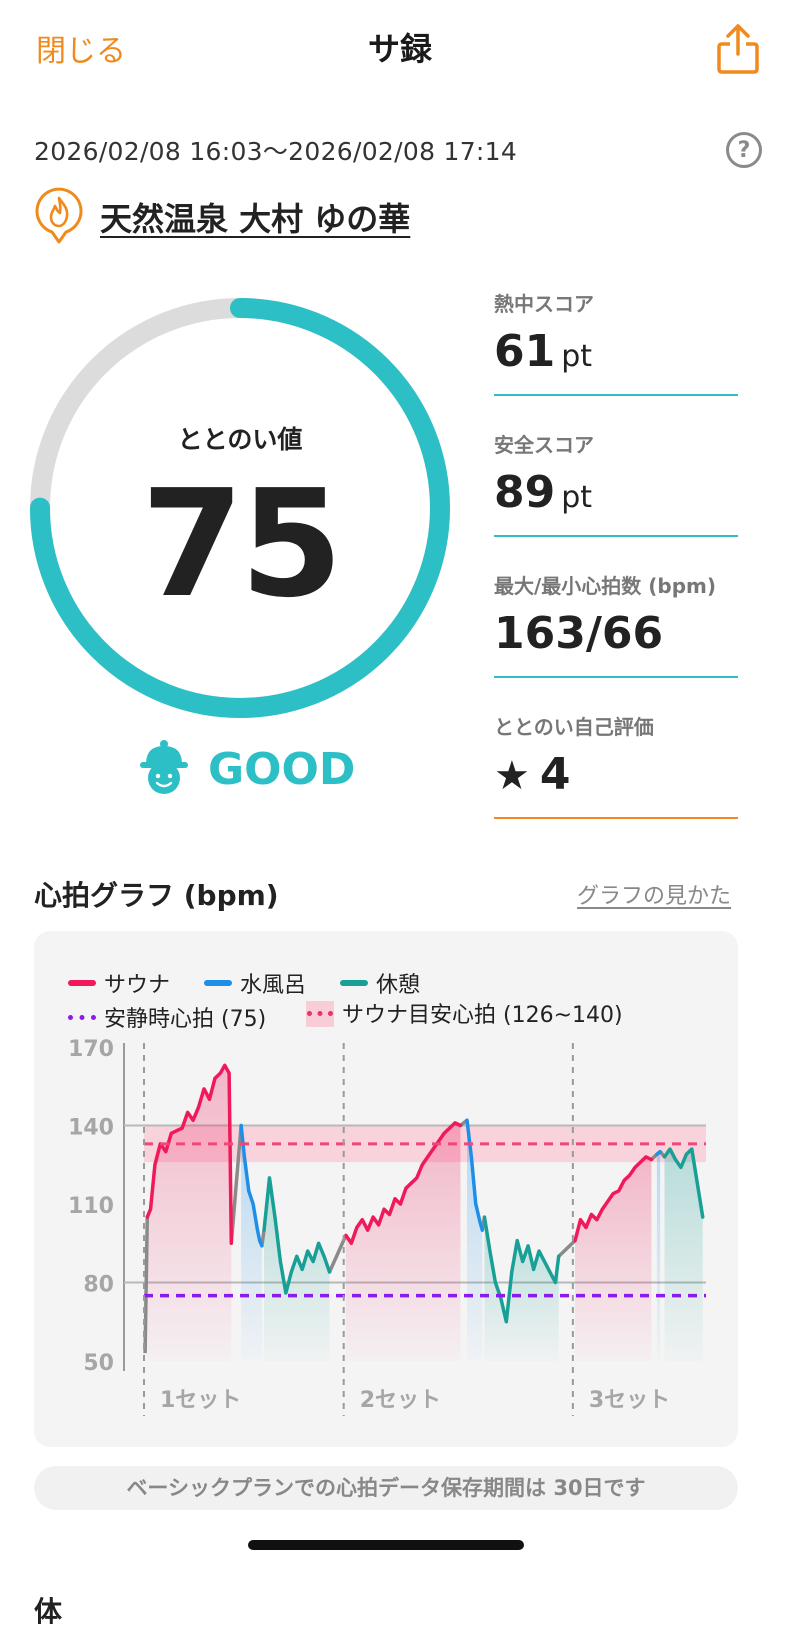 The width and height of the screenshot is (800, 1626). What do you see at coordinates (738, 49) in the screenshot?
I see `share-icon` at bounding box center [738, 49].